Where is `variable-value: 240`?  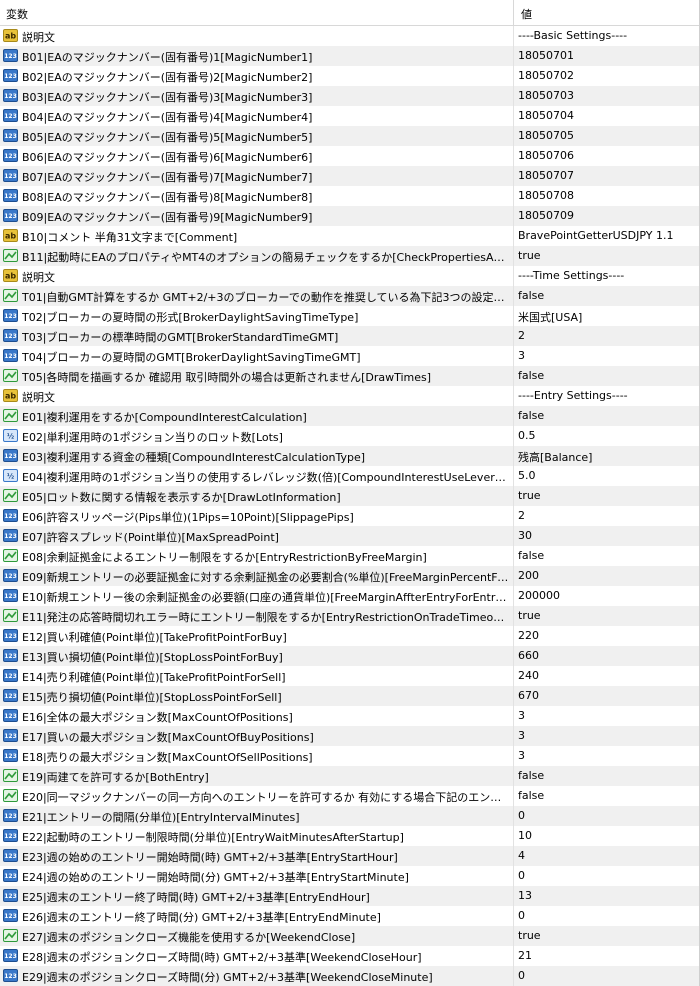
variable-value: 240 is located at coordinates (607, 675).